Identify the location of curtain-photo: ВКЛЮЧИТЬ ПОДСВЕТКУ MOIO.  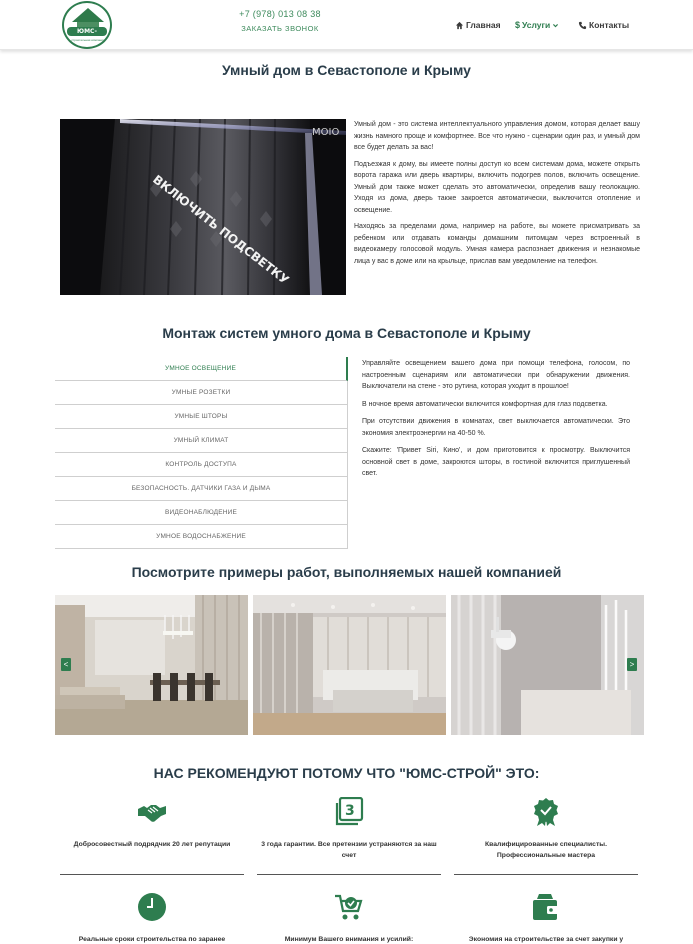
(203, 207).